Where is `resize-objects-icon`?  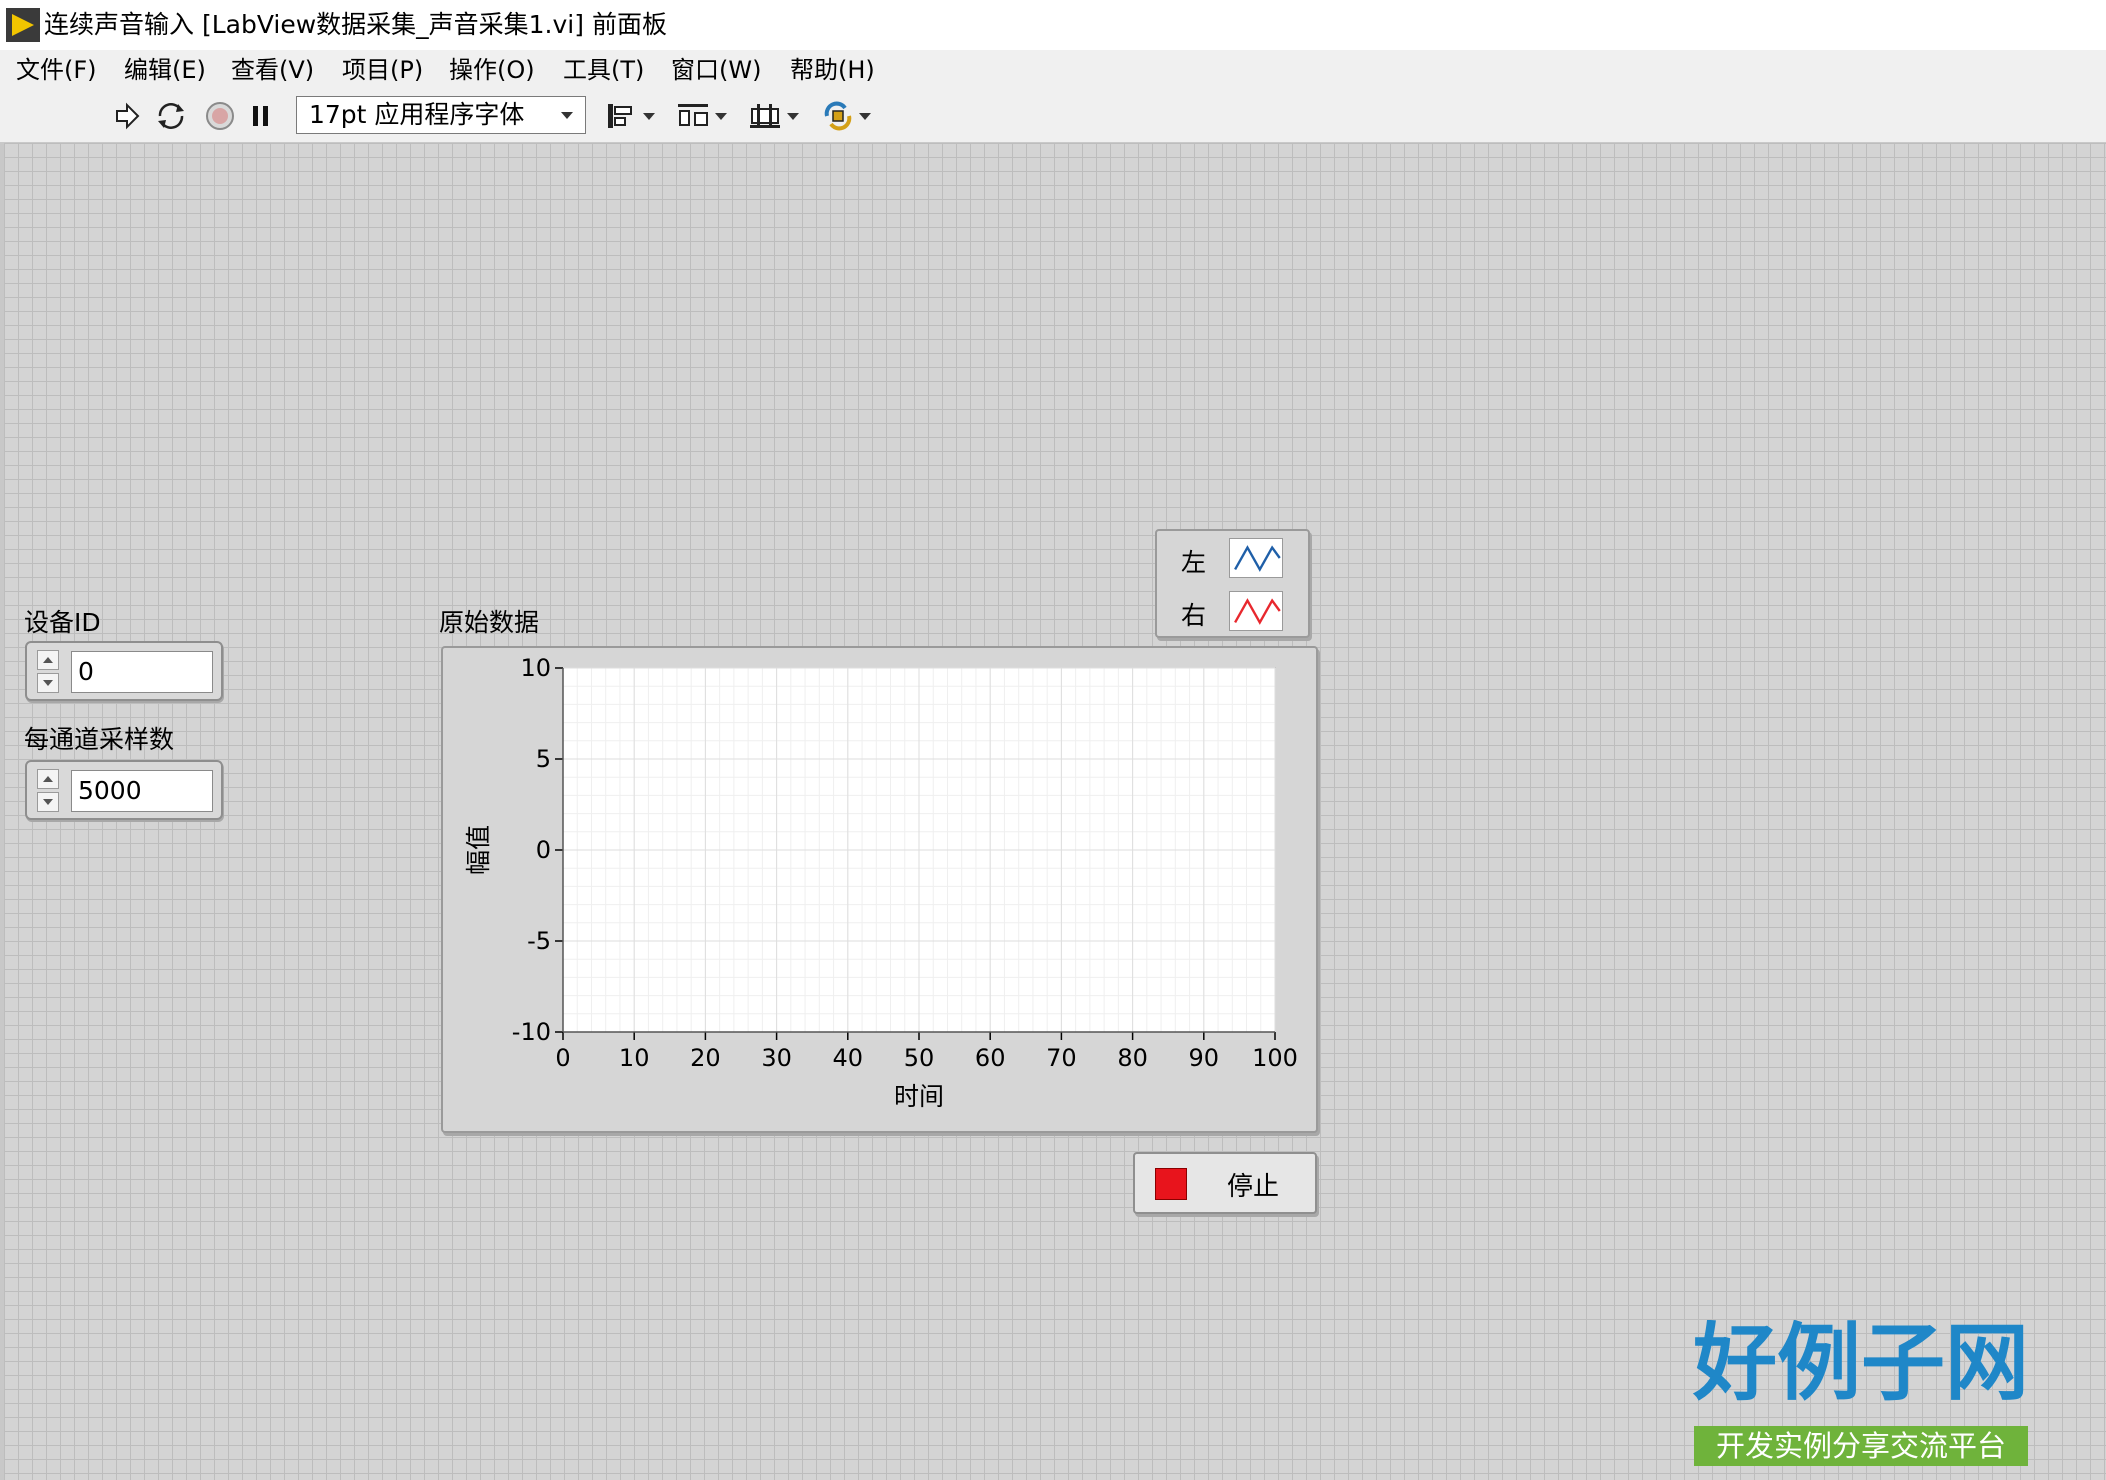
resize-objects-icon is located at coordinates (765, 116).